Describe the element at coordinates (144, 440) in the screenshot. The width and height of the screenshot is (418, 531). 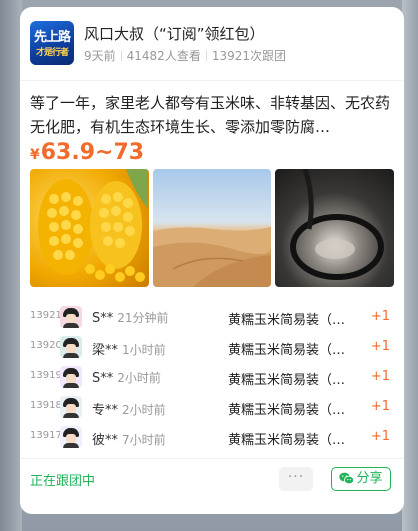
I see `order-time: 7小时前` at that location.